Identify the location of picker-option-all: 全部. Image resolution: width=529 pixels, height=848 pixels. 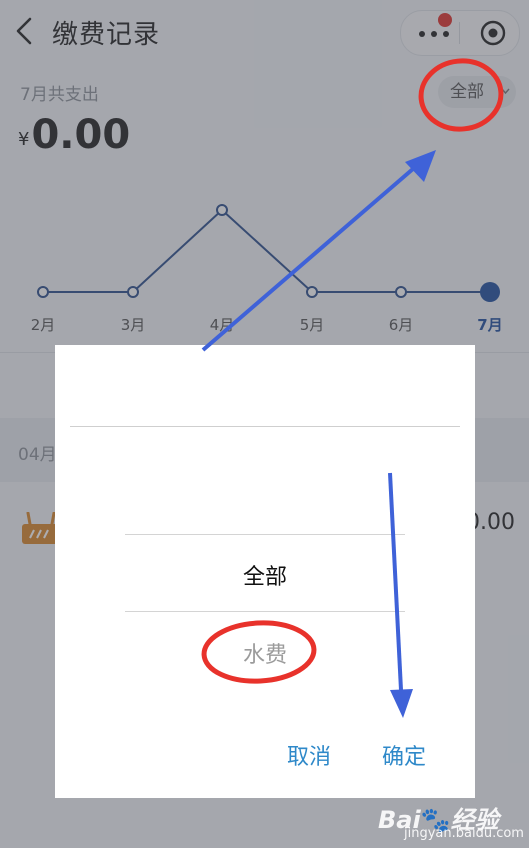
(265, 575).